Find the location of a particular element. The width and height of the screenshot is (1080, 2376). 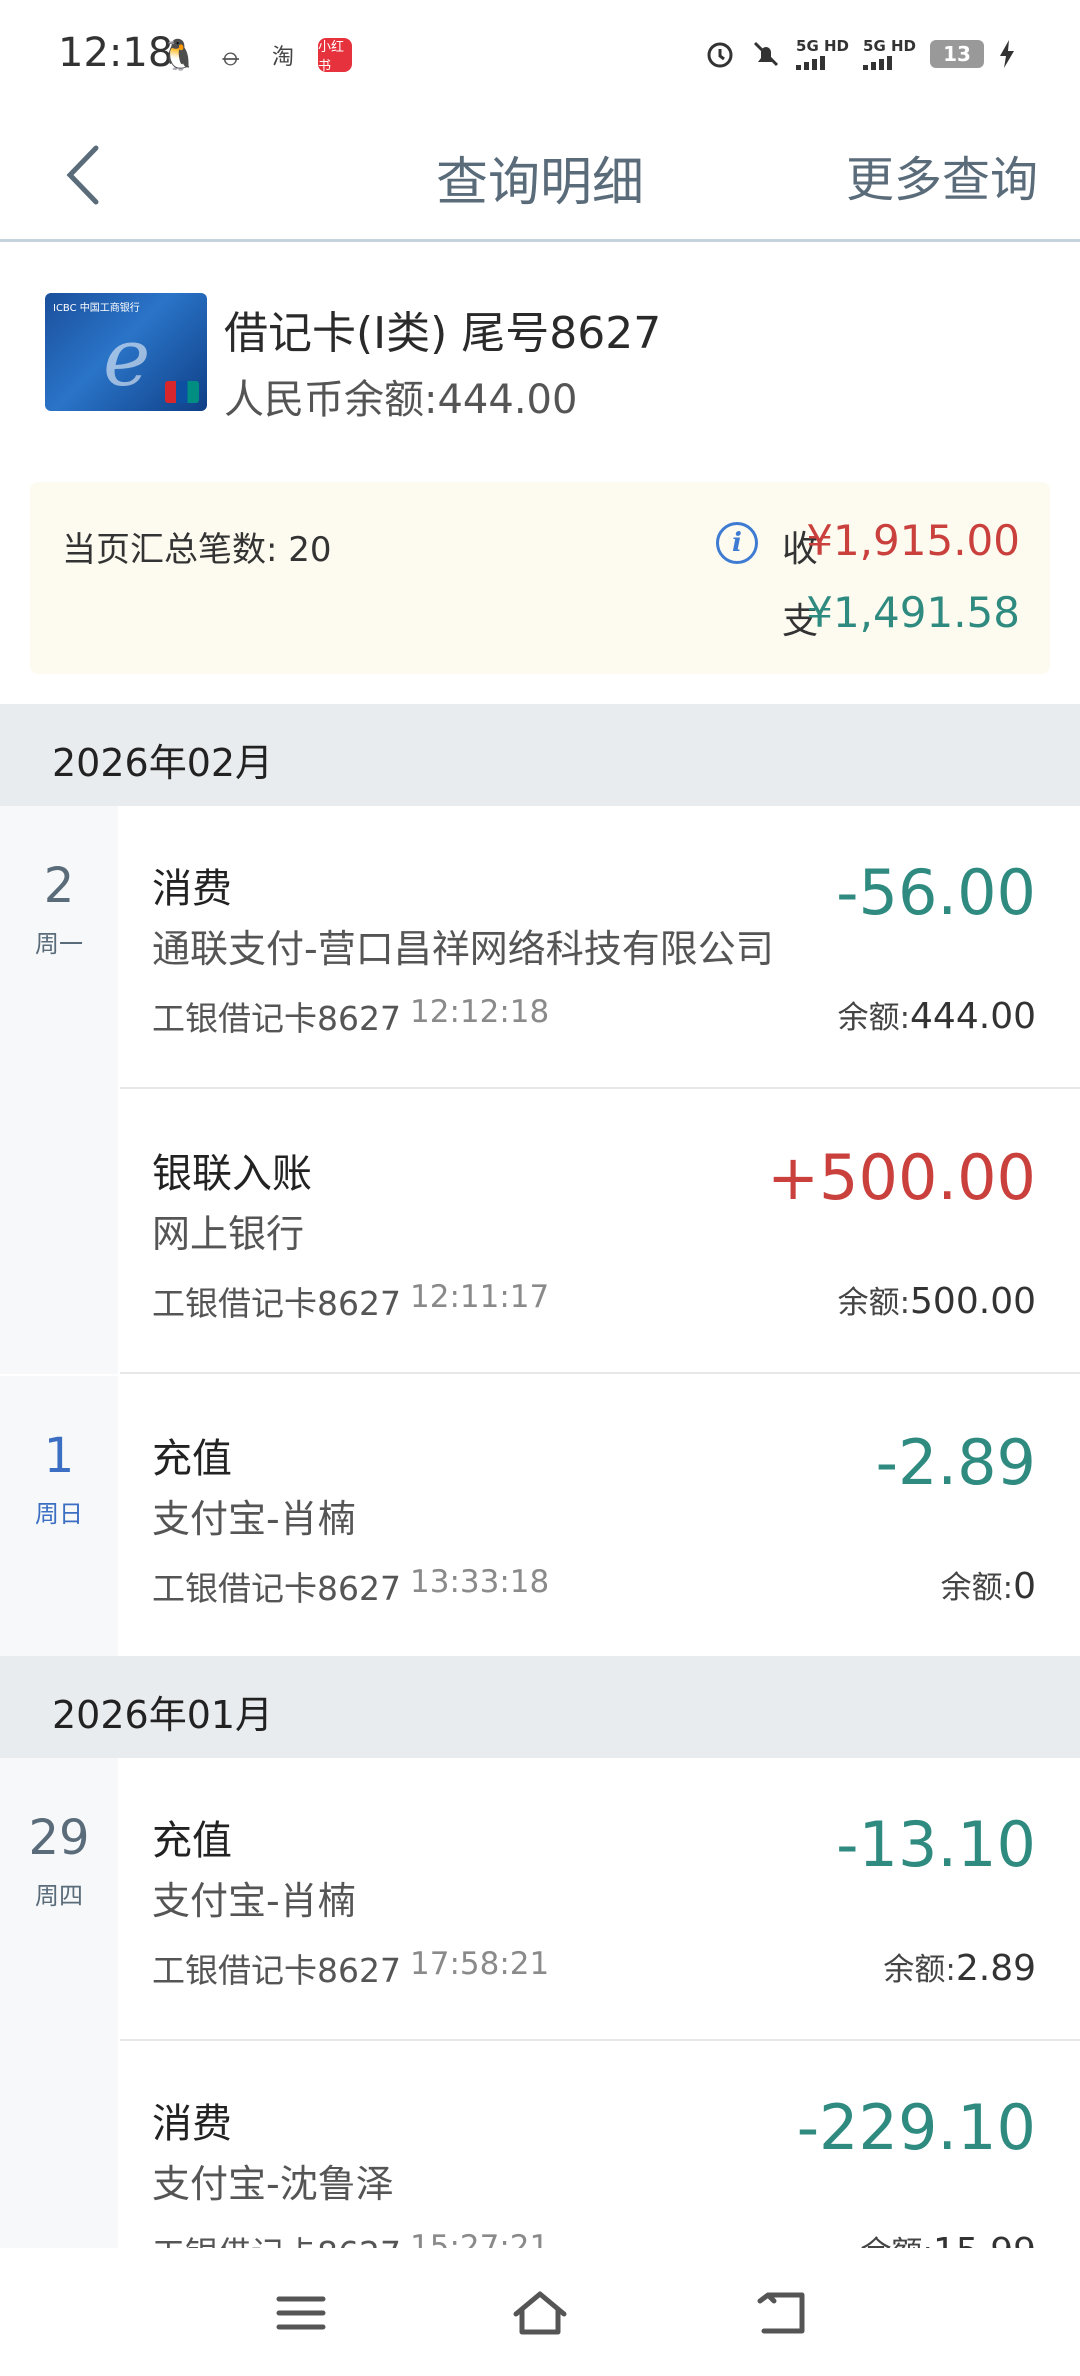

txn-balance: 余额:444.00 is located at coordinates (937, 1014).